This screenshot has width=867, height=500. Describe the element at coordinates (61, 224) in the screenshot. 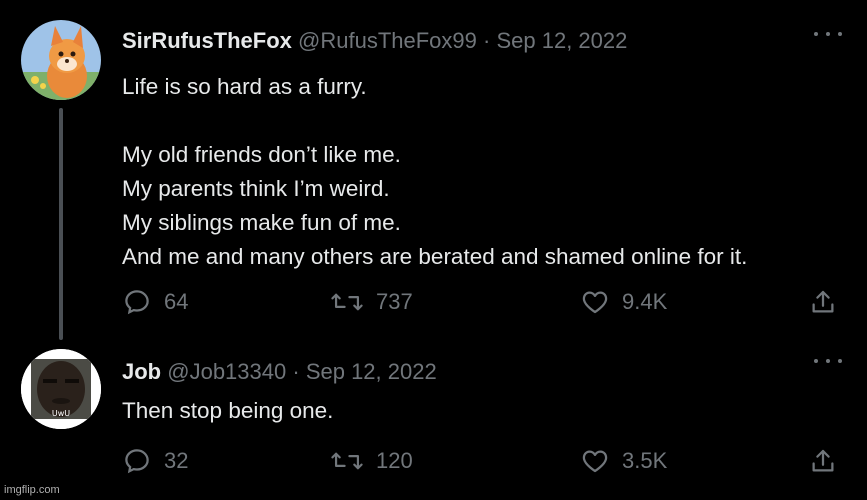

I see `thread-line` at that location.